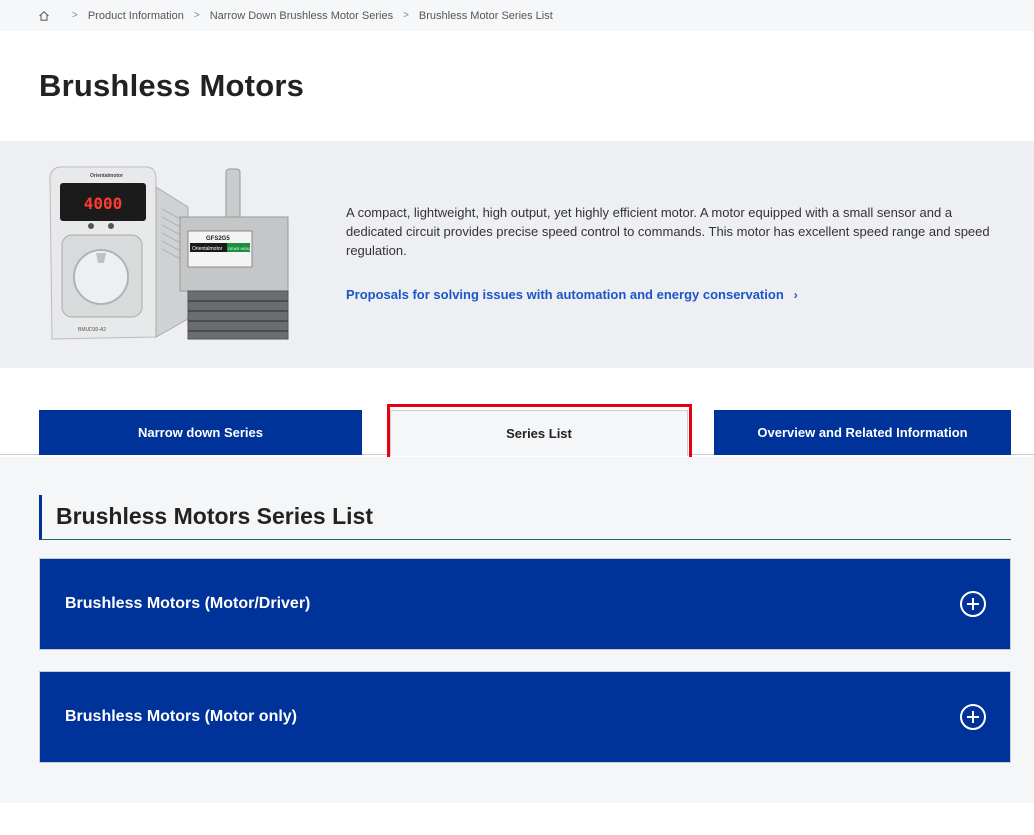 The width and height of the screenshot is (1034, 835). What do you see at coordinates (517, 86) in the screenshot?
I see `title-area: Brushless Motors` at bounding box center [517, 86].